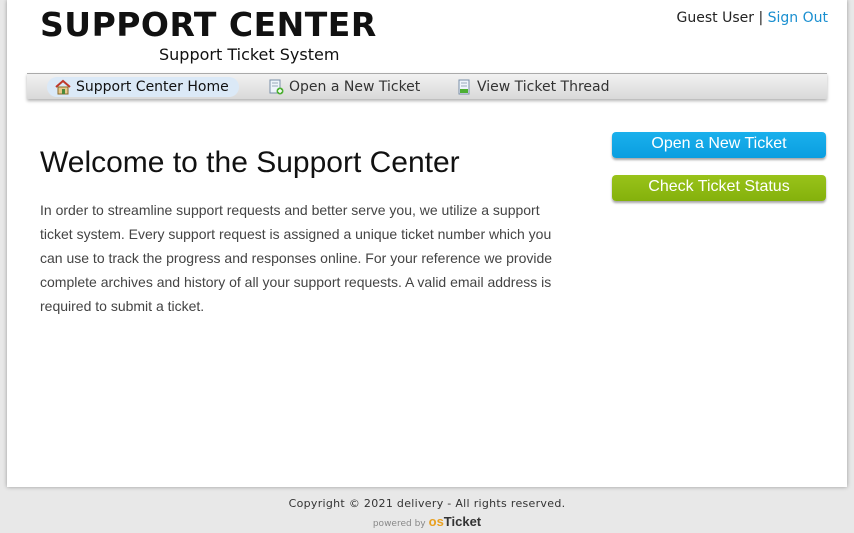 This screenshot has width=854, height=533. I want to click on logo-subtitle: Support Ticket System, so click(249, 54).